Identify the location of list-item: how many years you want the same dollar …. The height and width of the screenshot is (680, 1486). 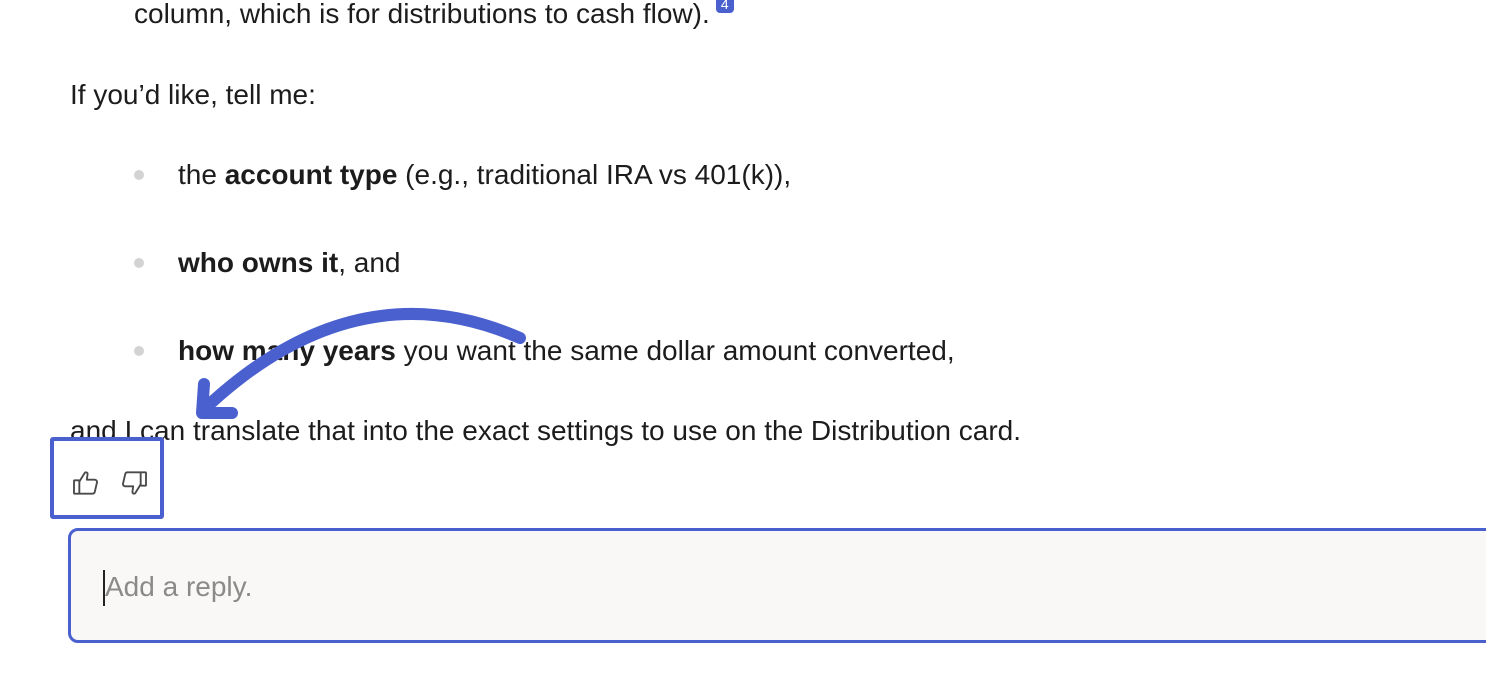
(566, 351).